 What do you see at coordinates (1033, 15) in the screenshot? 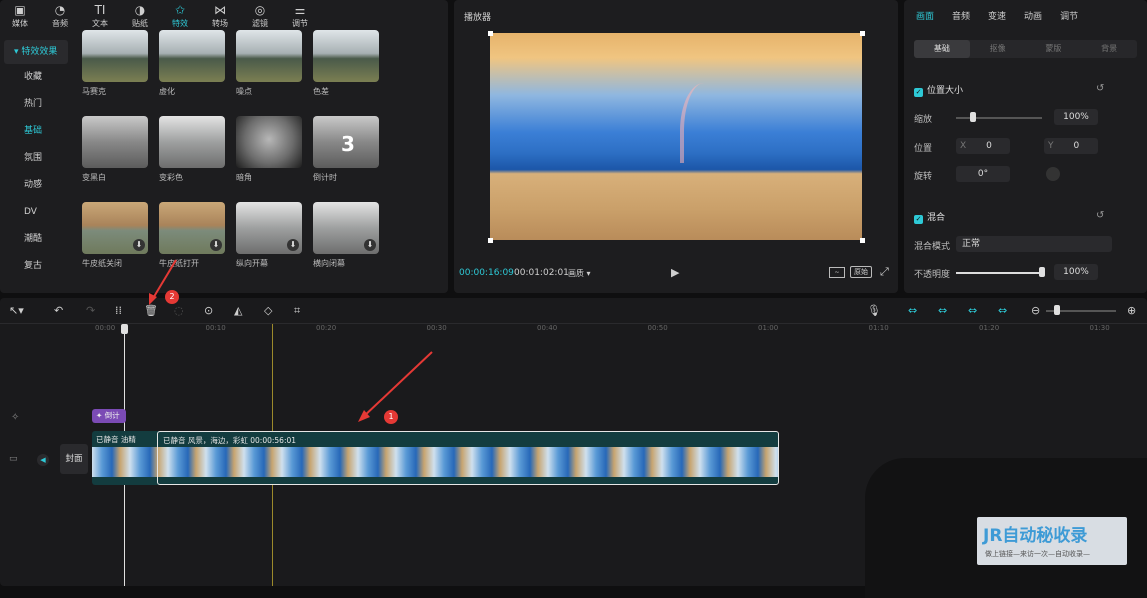
I see `properties-tab: 动画` at bounding box center [1033, 15].